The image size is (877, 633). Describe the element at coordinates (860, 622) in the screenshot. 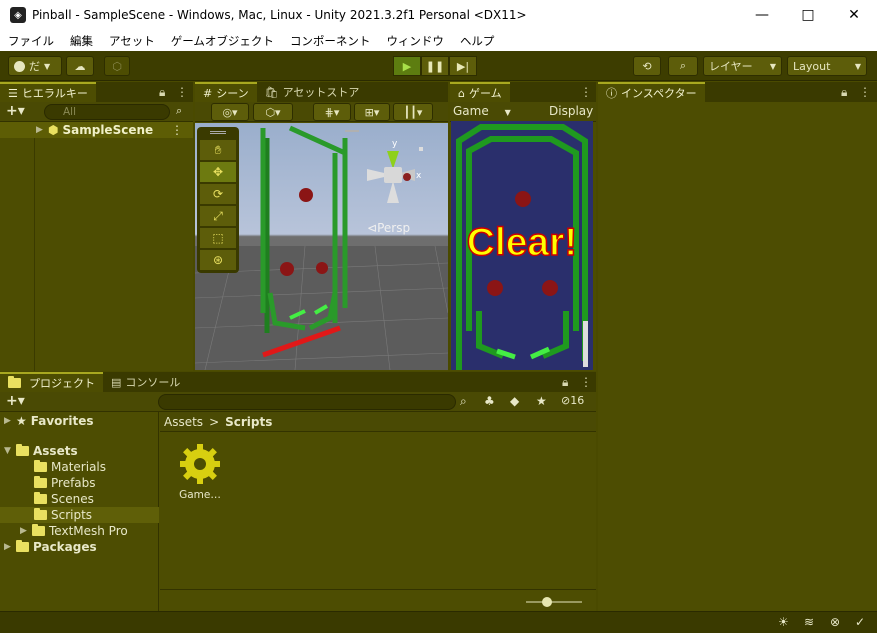

I see `check-circle-icon: ✓` at that location.